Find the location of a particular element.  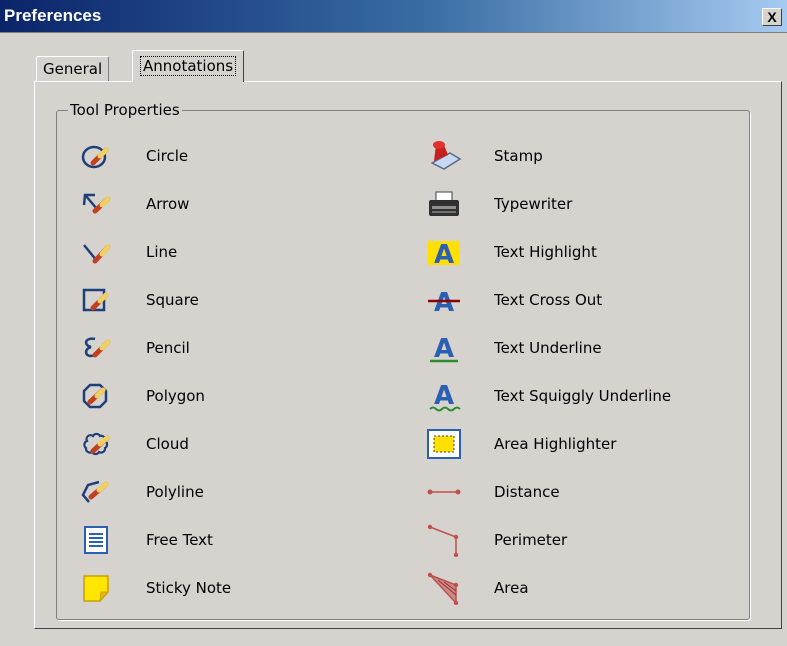

tab-general-label: General is located at coordinates (73, 69).